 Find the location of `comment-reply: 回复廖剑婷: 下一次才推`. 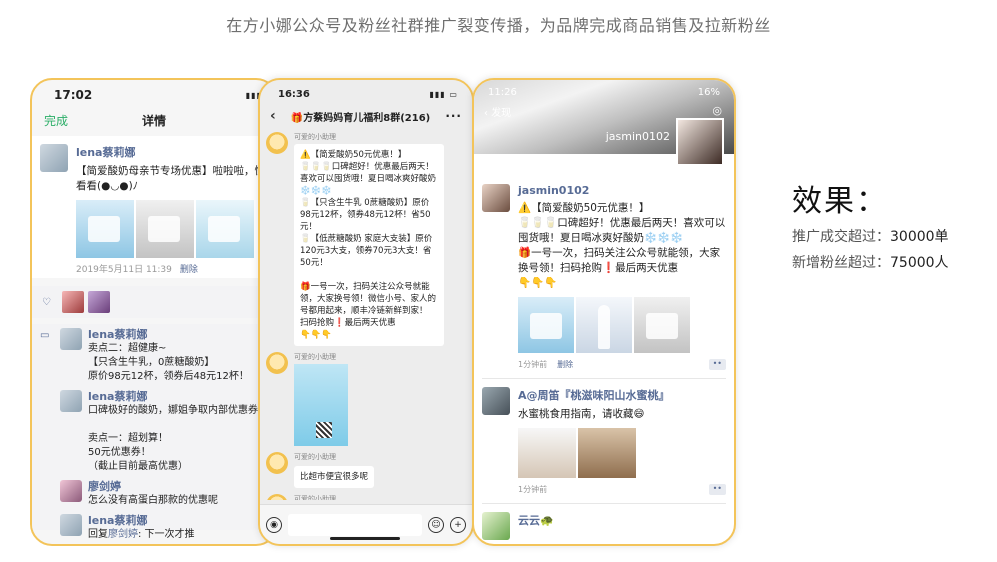

comment-reply: 回复廖剑婷: 下一次才推 is located at coordinates (173, 535).